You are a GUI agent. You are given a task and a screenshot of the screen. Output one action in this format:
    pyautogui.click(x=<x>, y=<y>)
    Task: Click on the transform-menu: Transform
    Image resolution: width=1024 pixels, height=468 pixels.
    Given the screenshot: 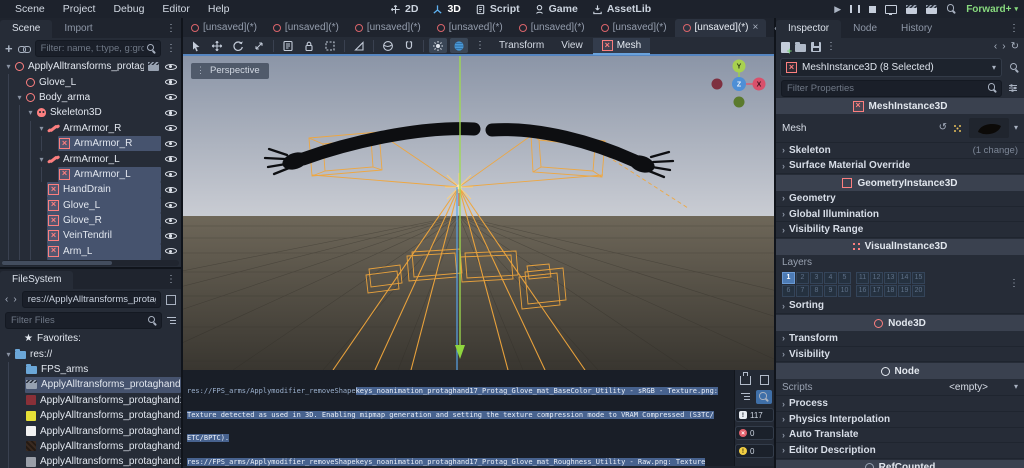 What is the action you would take?
    pyautogui.click(x=521, y=45)
    